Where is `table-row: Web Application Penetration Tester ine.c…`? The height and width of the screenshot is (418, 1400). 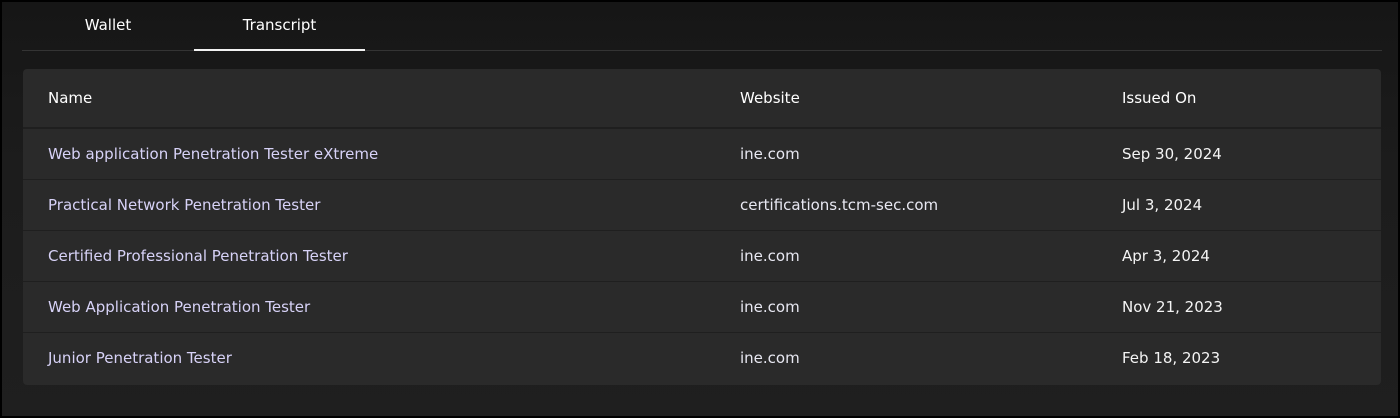
table-row: Web Application Penetration Tester ine.c… is located at coordinates (702, 306).